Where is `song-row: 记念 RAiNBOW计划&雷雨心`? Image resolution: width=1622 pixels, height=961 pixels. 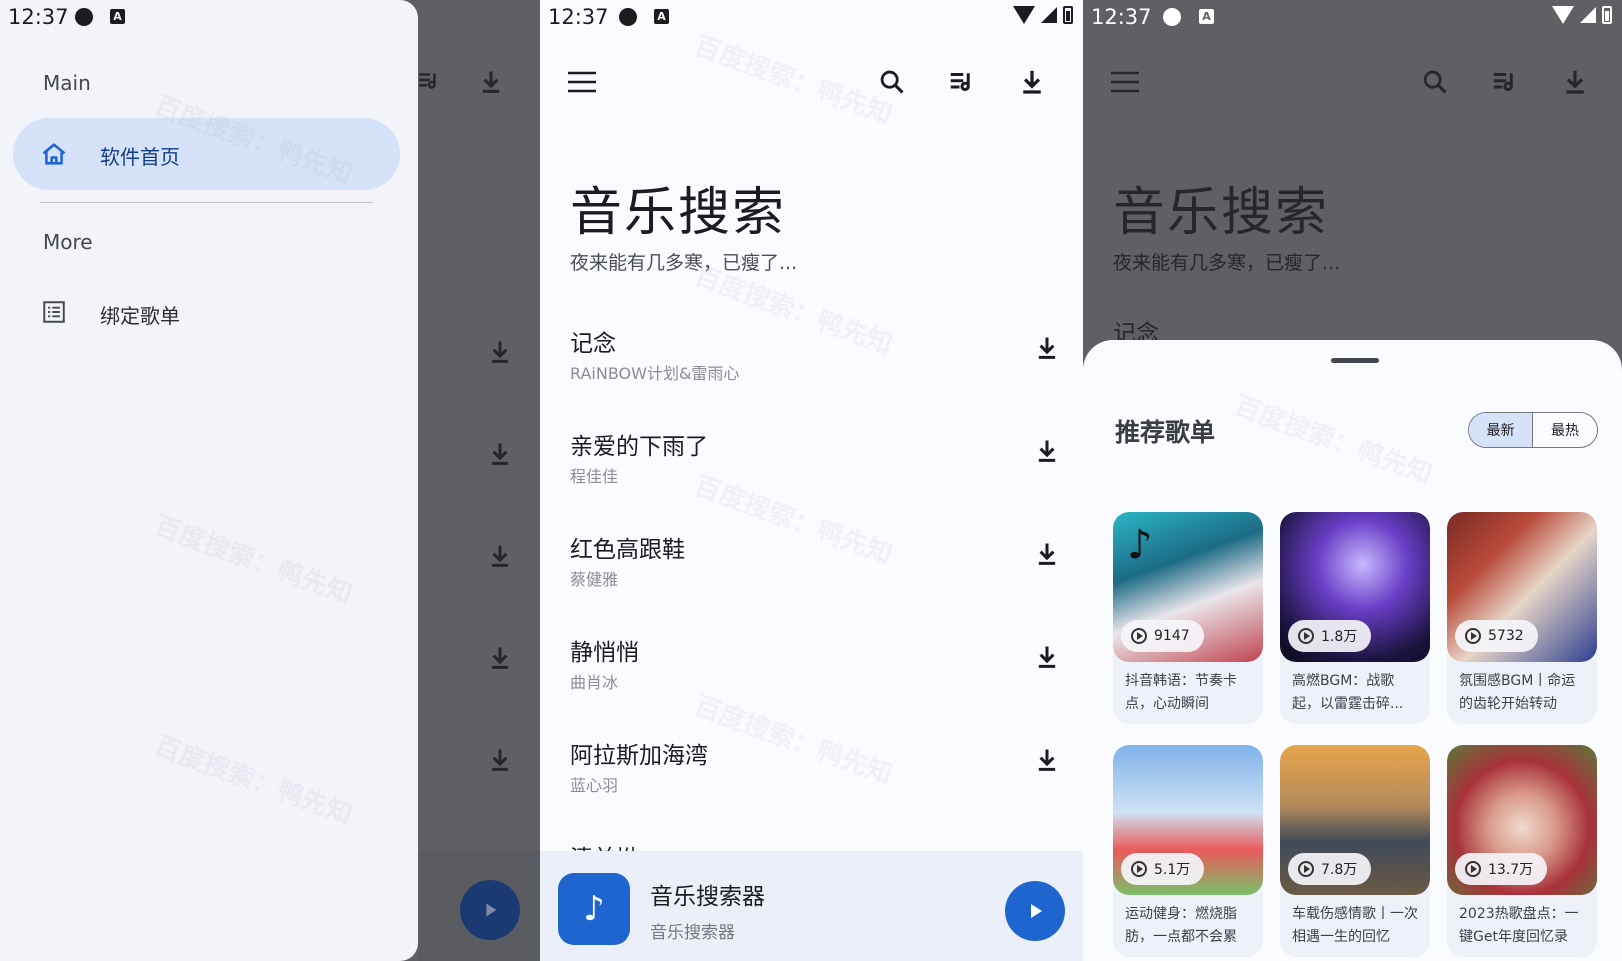 song-row: 记念 RAiNBOW计划&雷雨心 is located at coordinates (811, 364).